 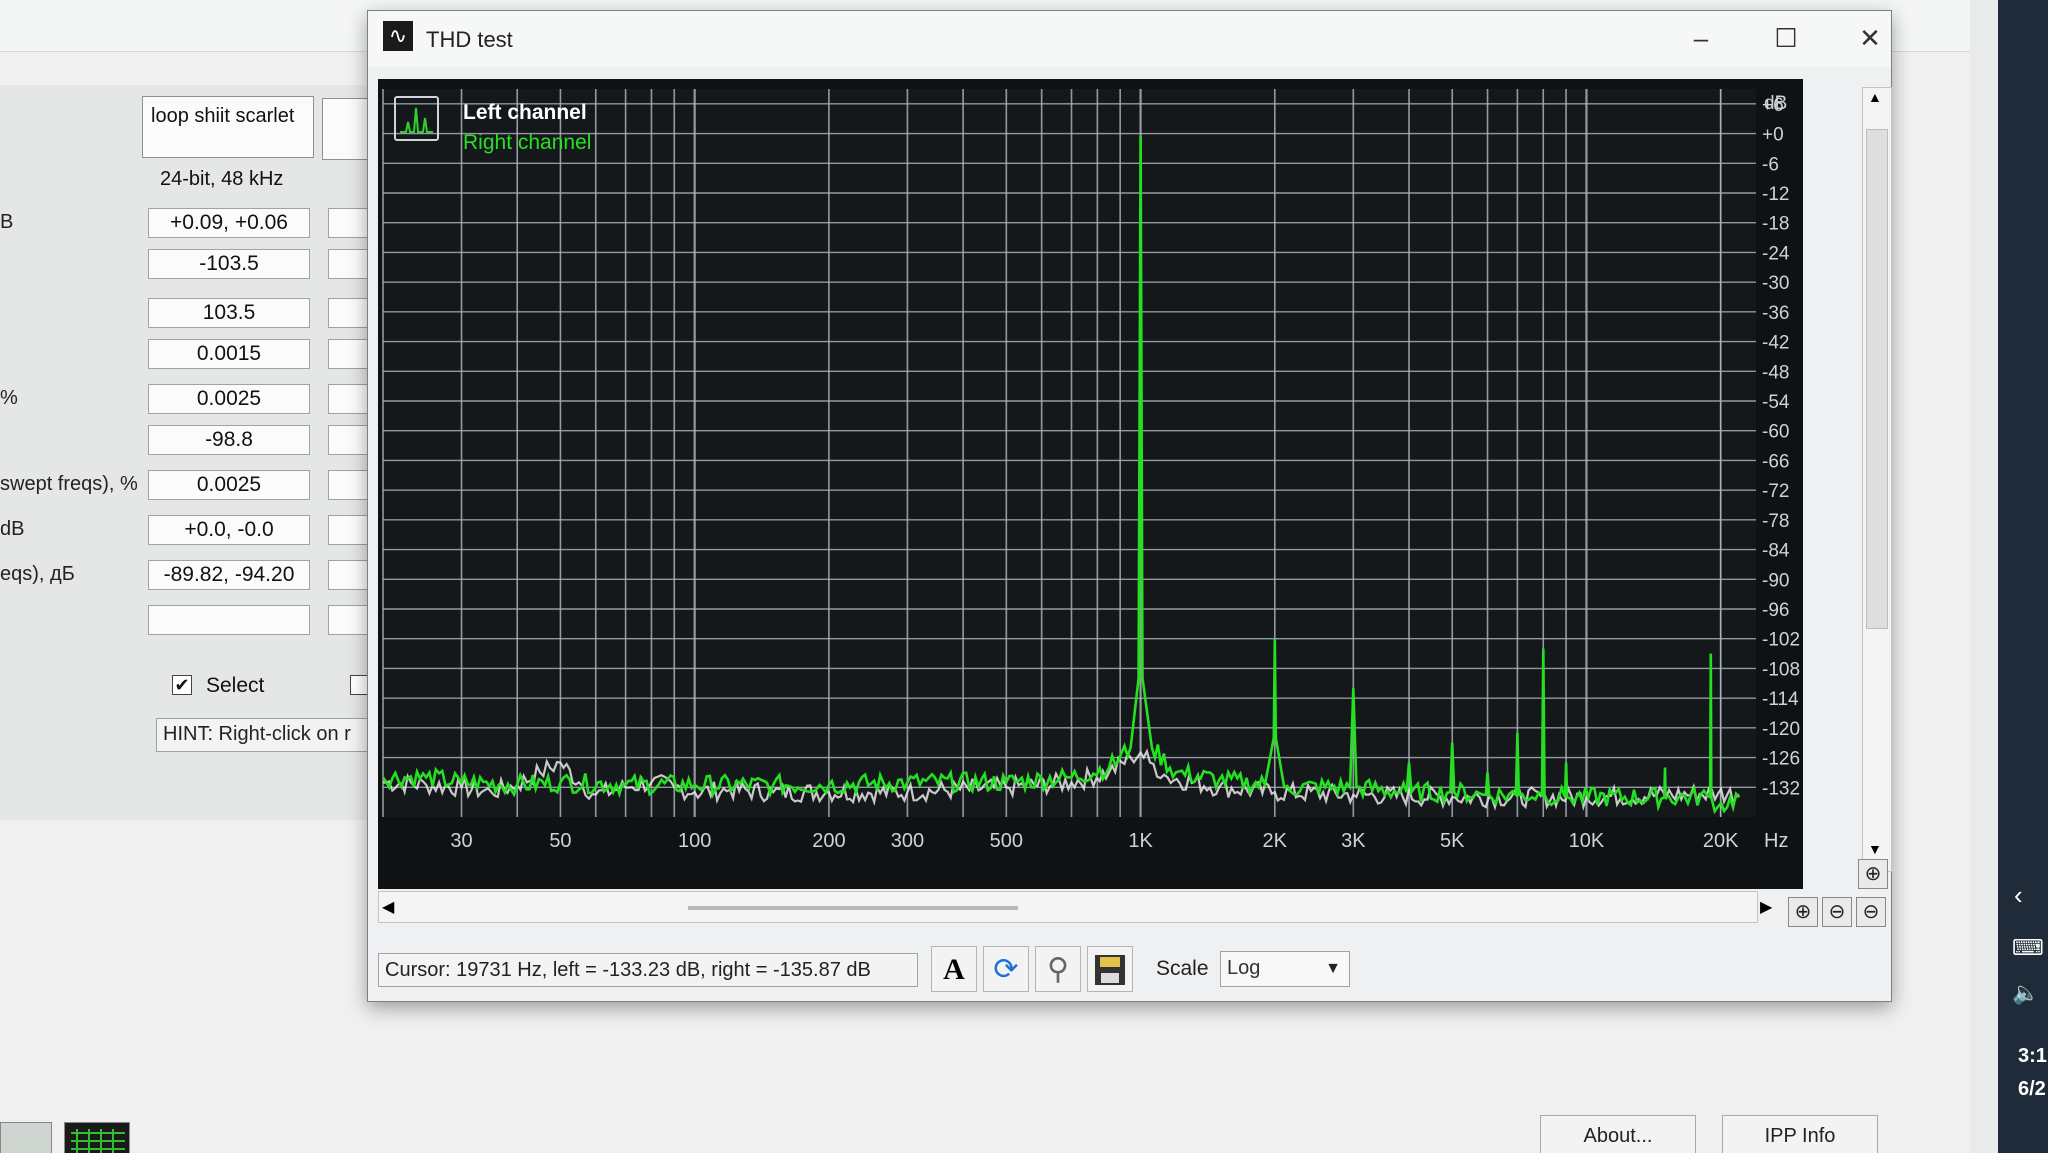 What do you see at coordinates (388, 907) in the screenshot?
I see `scroll-left-icon: ◀` at bounding box center [388, 907].